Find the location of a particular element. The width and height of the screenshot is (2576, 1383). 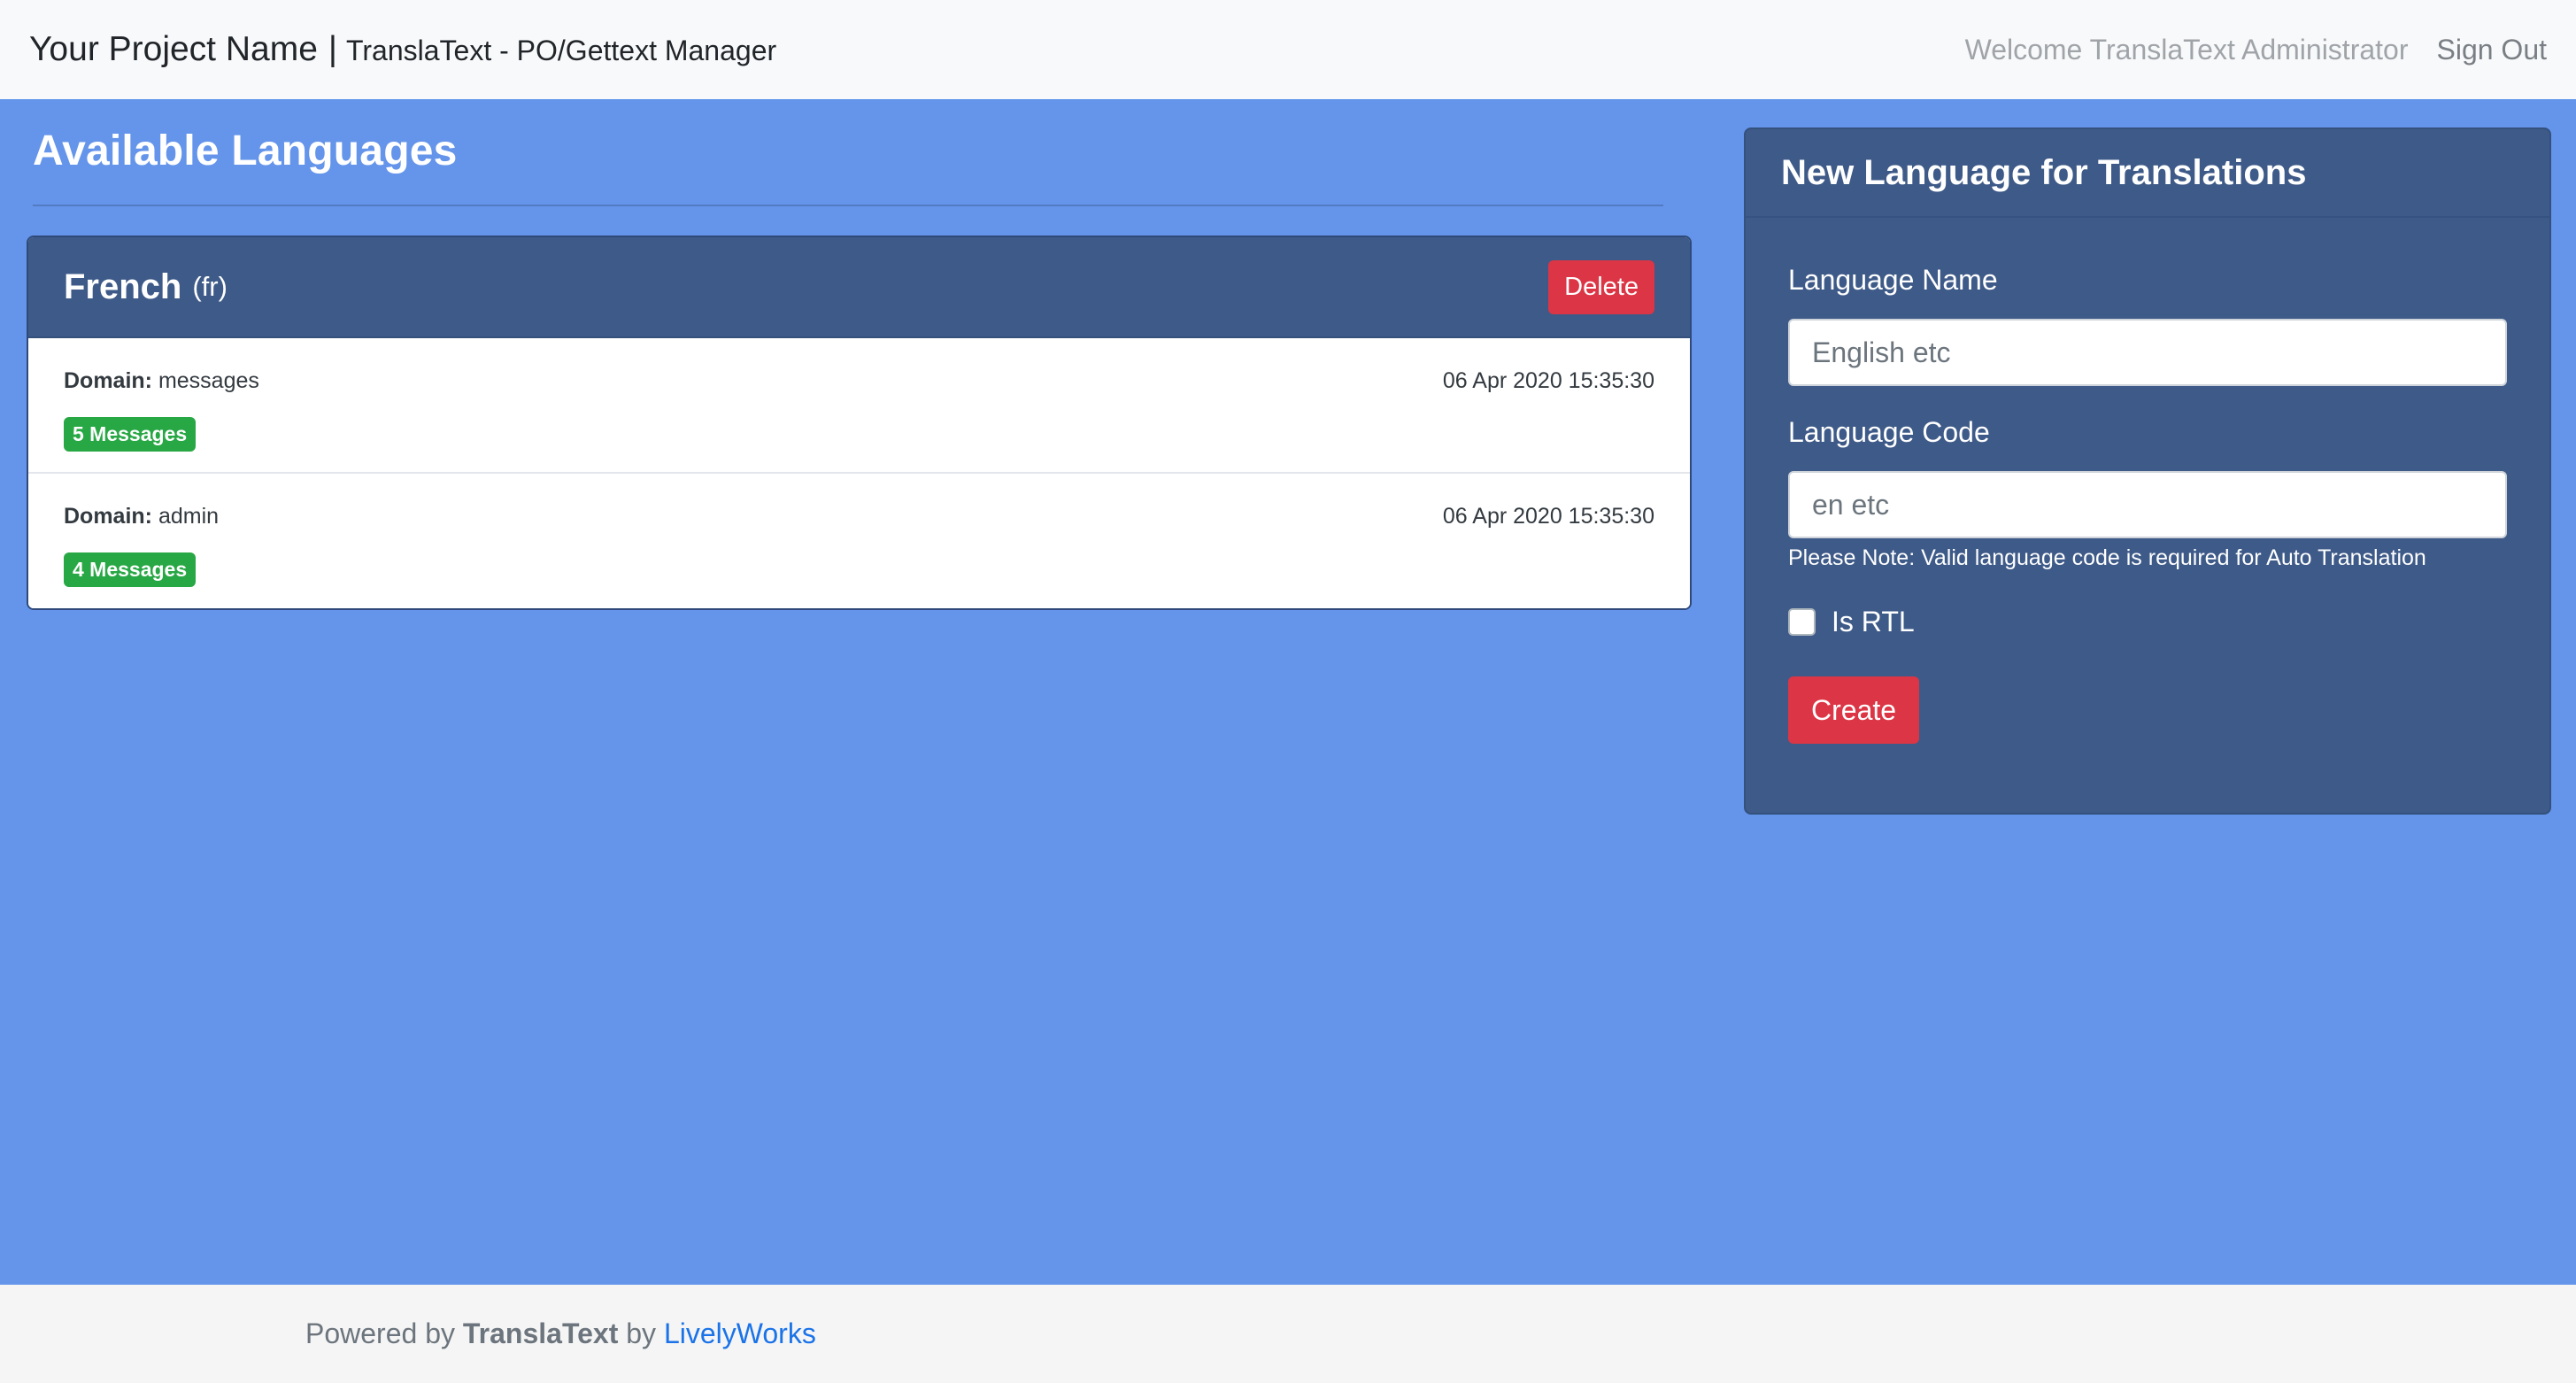

new-language-card-header: New Language for Translations is located at coordinates (2147, 173).